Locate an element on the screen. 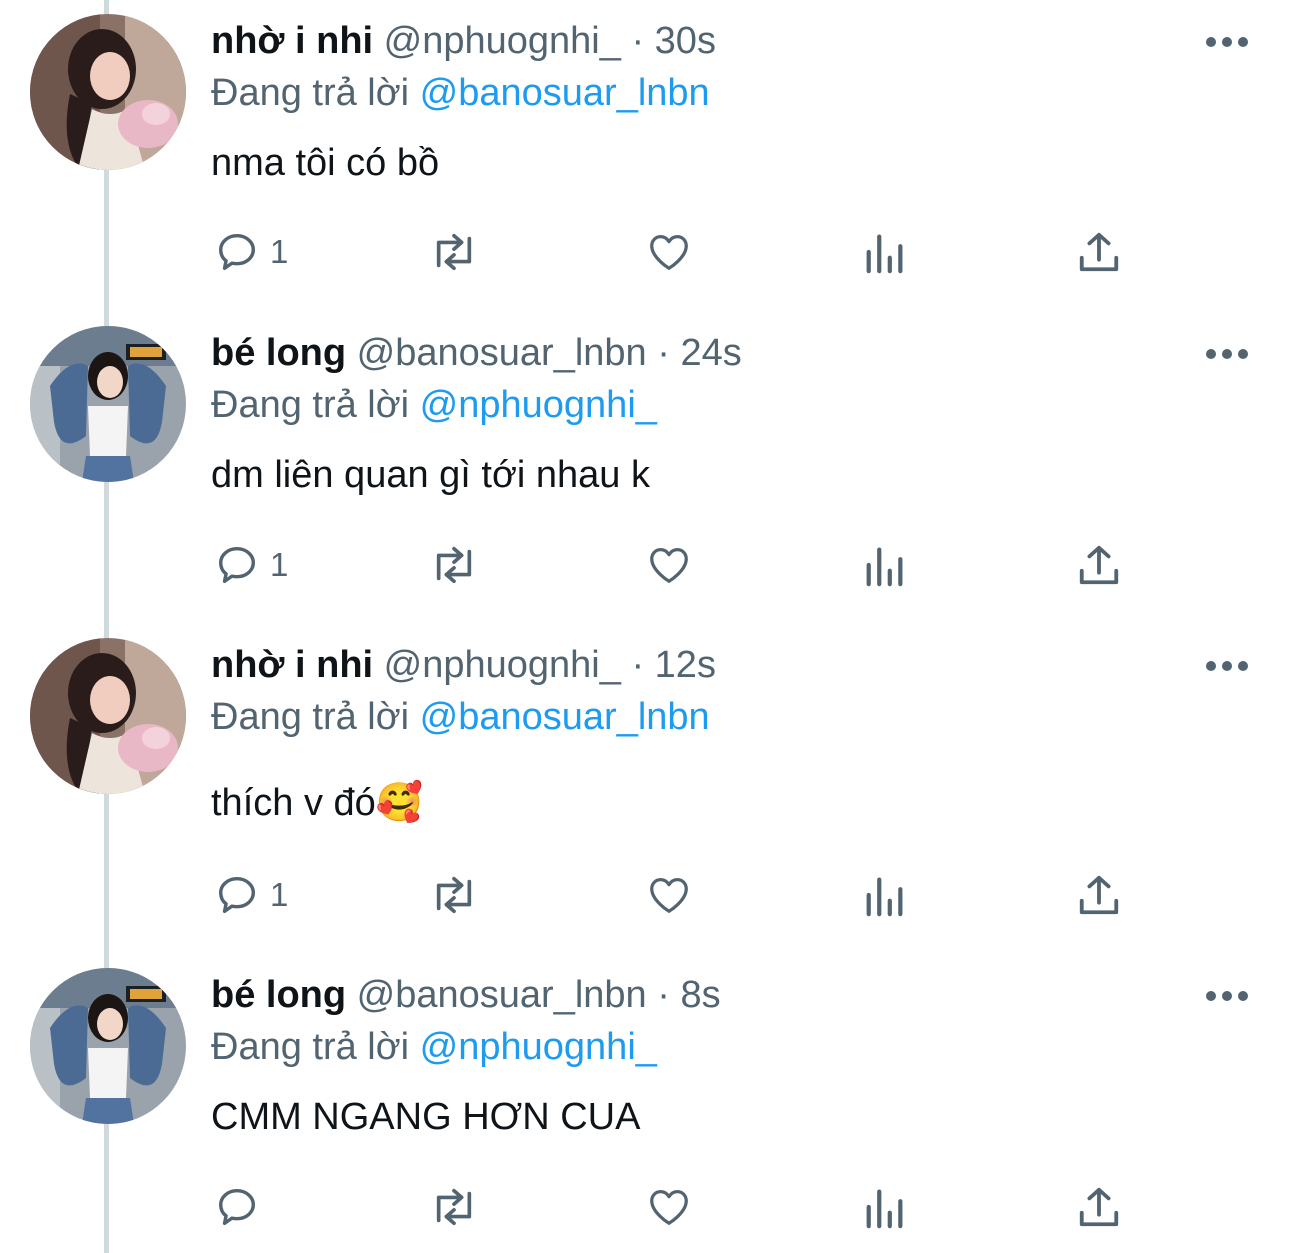 This screenshot has width=1290, height=1253. tweet-text: nma tôi có bồ is located at coordinates (325, 163).